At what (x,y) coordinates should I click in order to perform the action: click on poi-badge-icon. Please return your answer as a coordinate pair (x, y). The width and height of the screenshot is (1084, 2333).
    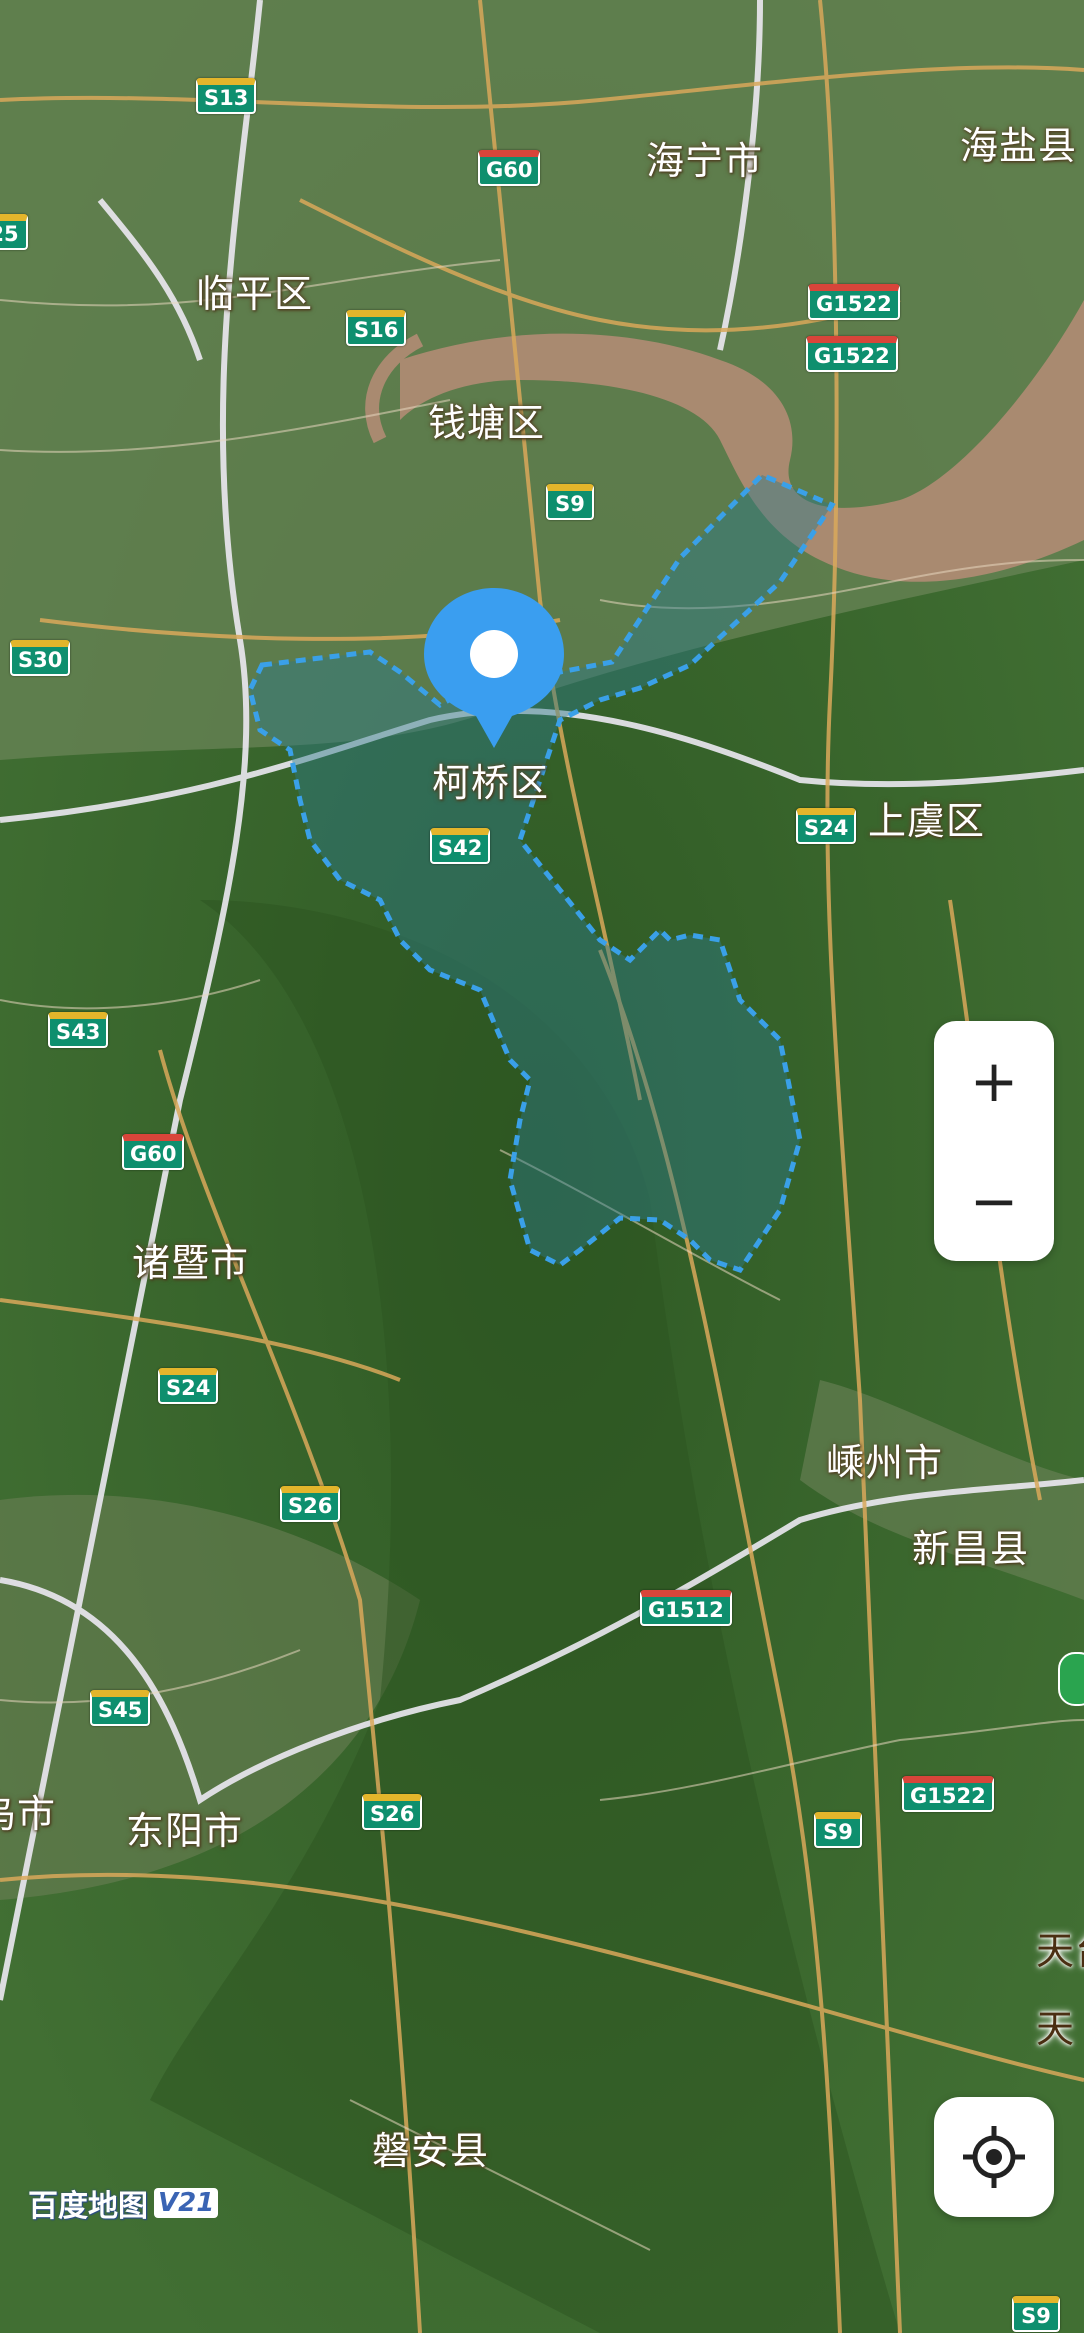
    Looking at the image, I should click on (1071, 1679).